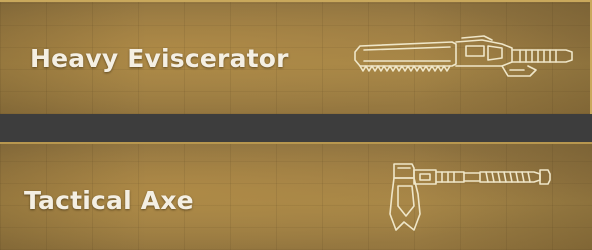 The height and width of the screenshot is (250, 592). Describe the element at coordinates (109, 200) in the screenshot. I see `weapon-name: Tactical Axe` at that location.